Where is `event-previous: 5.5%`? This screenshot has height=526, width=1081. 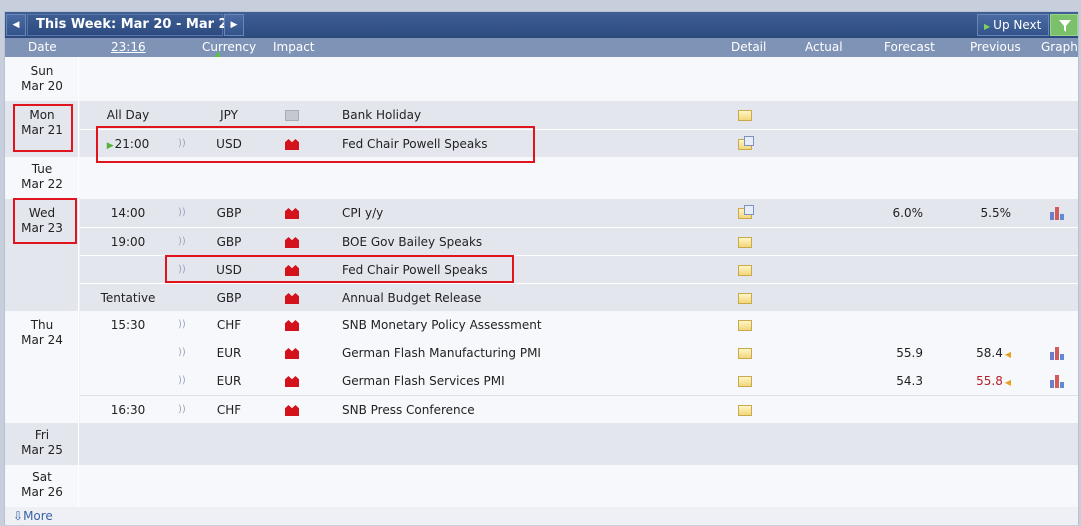 event-previous: 5.5% is located at coordinates (996, 213).